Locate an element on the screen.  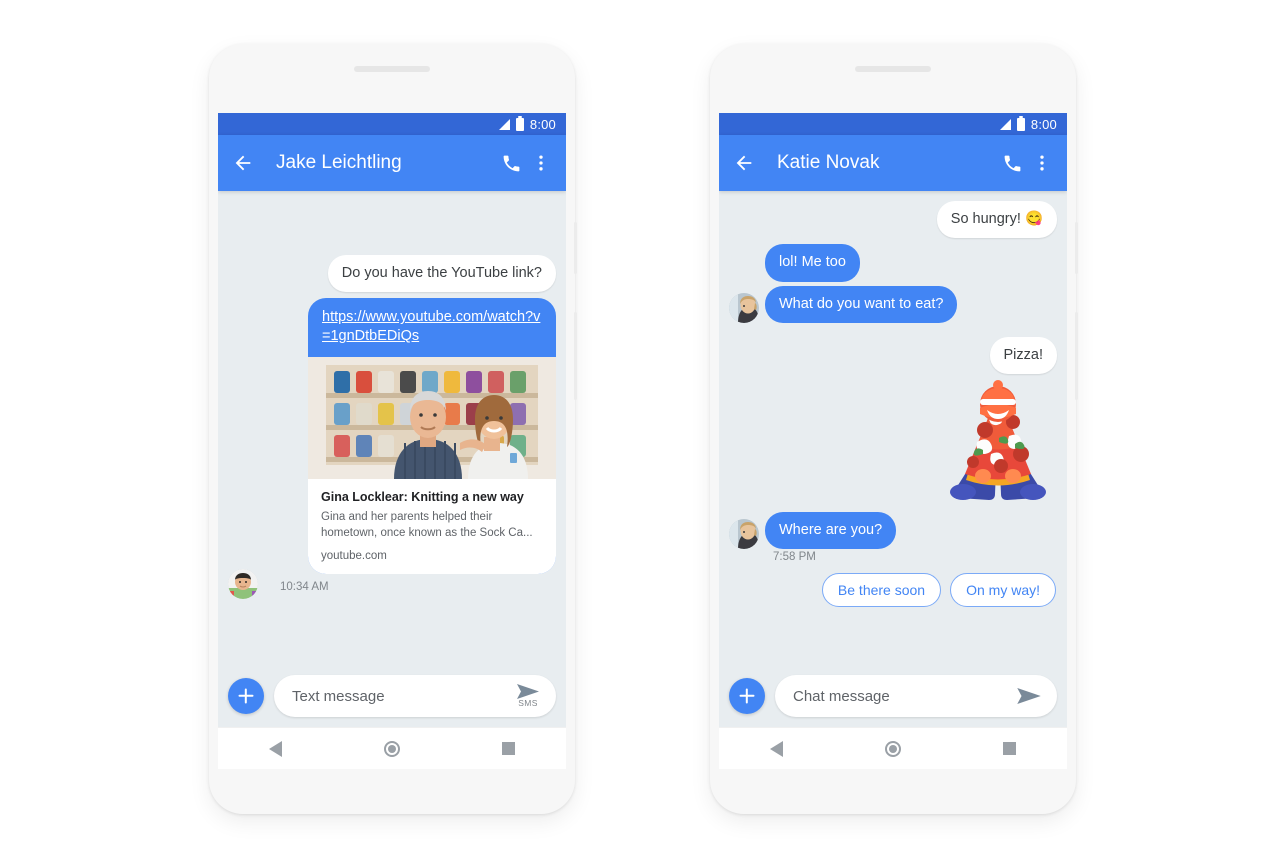
message-row: So hungry! 😋 is located at coordinates (893, 220).